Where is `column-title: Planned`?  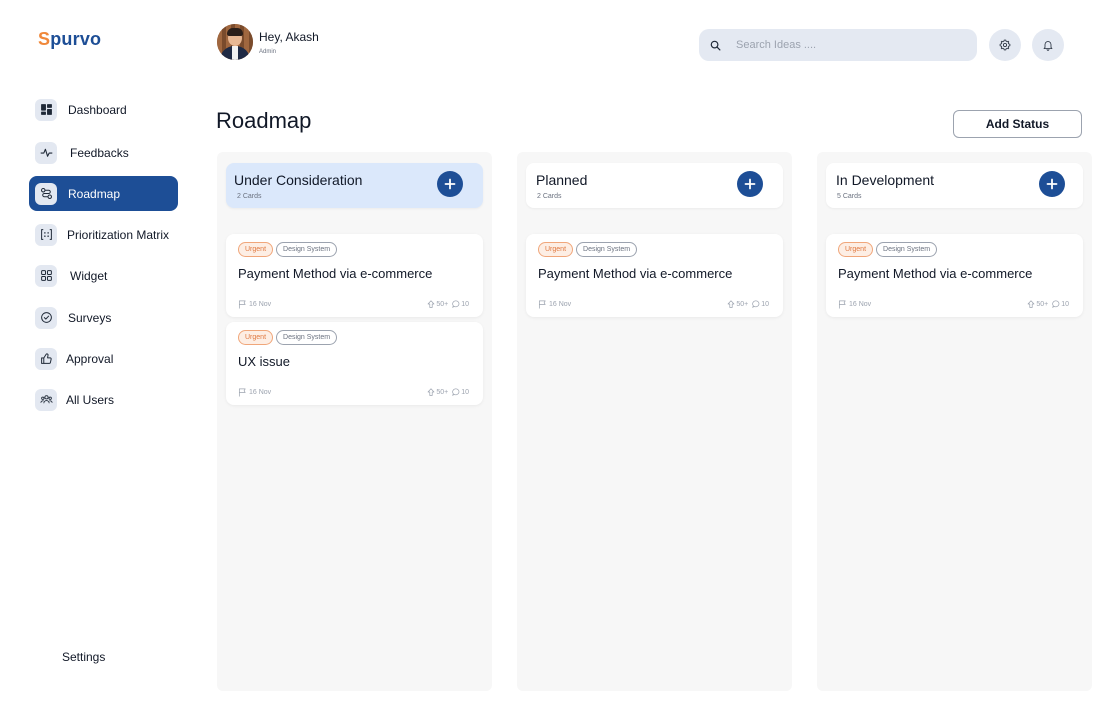 column-title: Planned is located at coordinates (562, 180).